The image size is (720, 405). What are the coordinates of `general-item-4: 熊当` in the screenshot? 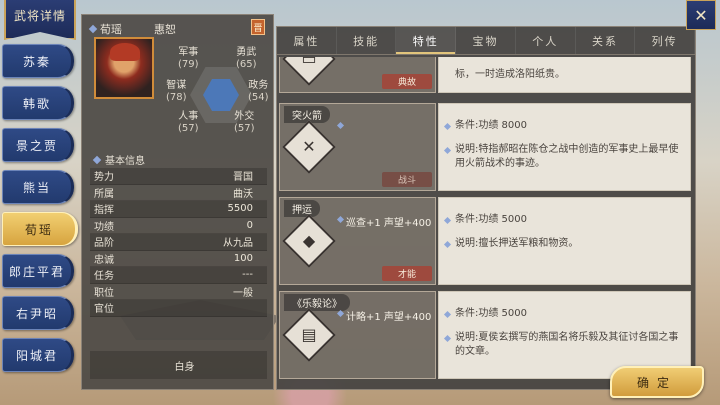 It's located at (38, 187).